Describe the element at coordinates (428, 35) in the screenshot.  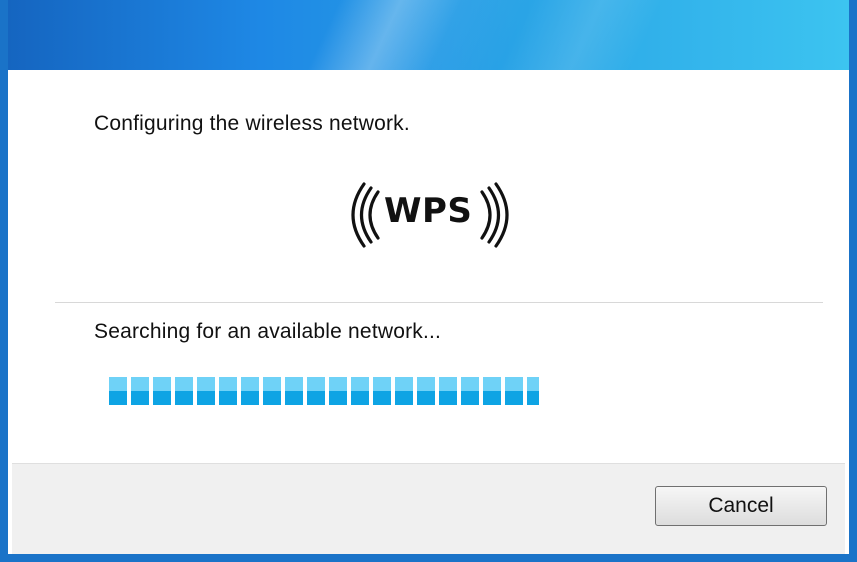
I see `title-bar` at that location.